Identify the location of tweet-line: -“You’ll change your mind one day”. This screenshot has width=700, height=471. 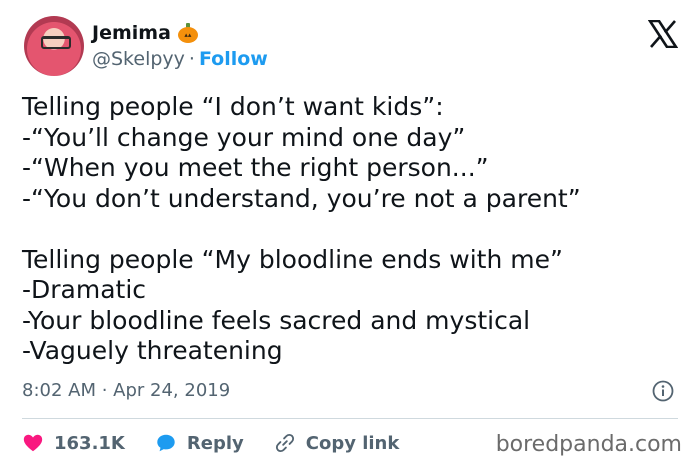
(244, 137).